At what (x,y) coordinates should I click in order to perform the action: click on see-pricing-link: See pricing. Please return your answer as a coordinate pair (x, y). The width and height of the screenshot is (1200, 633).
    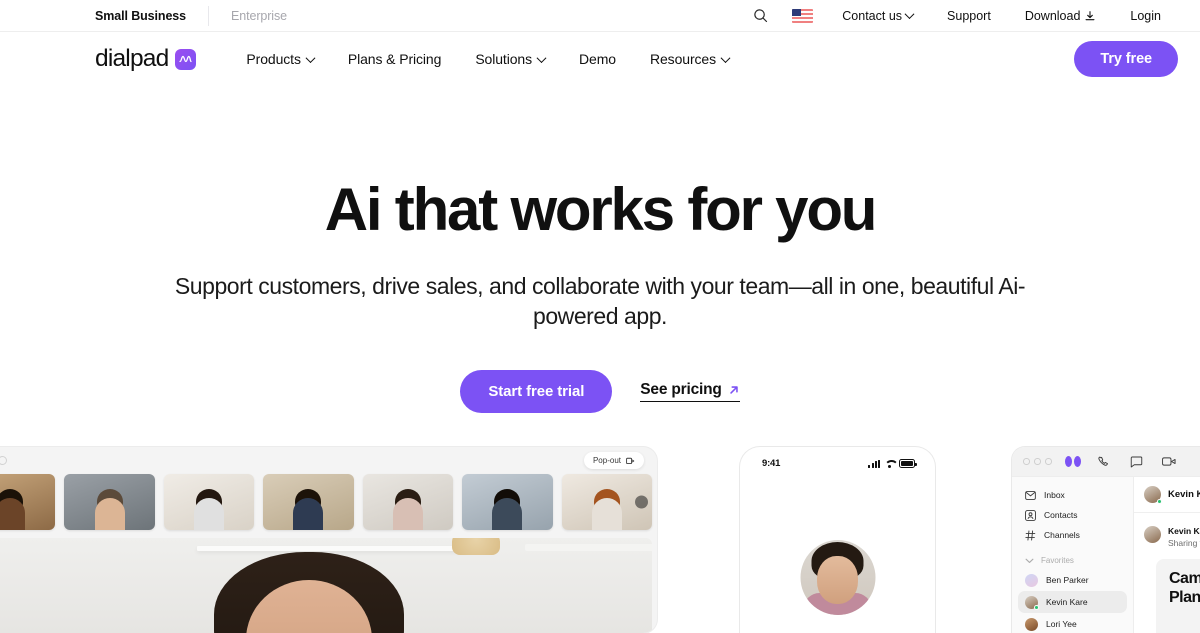
    Looking at the image, I should click on (690, 392).